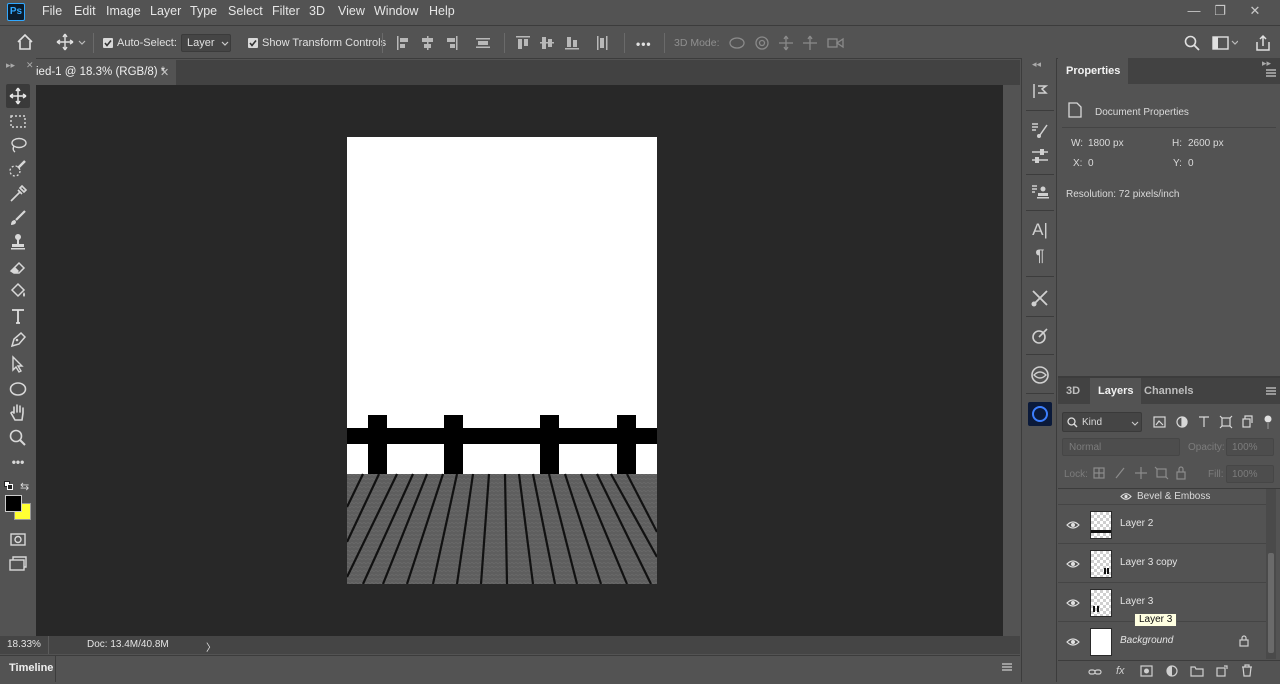 The width and height of the screenshot is (1280, 684). What do you see at coordinates (123, 12) in the screenshot?
I see `menu-image: Image` at bounding box center [123, 12].